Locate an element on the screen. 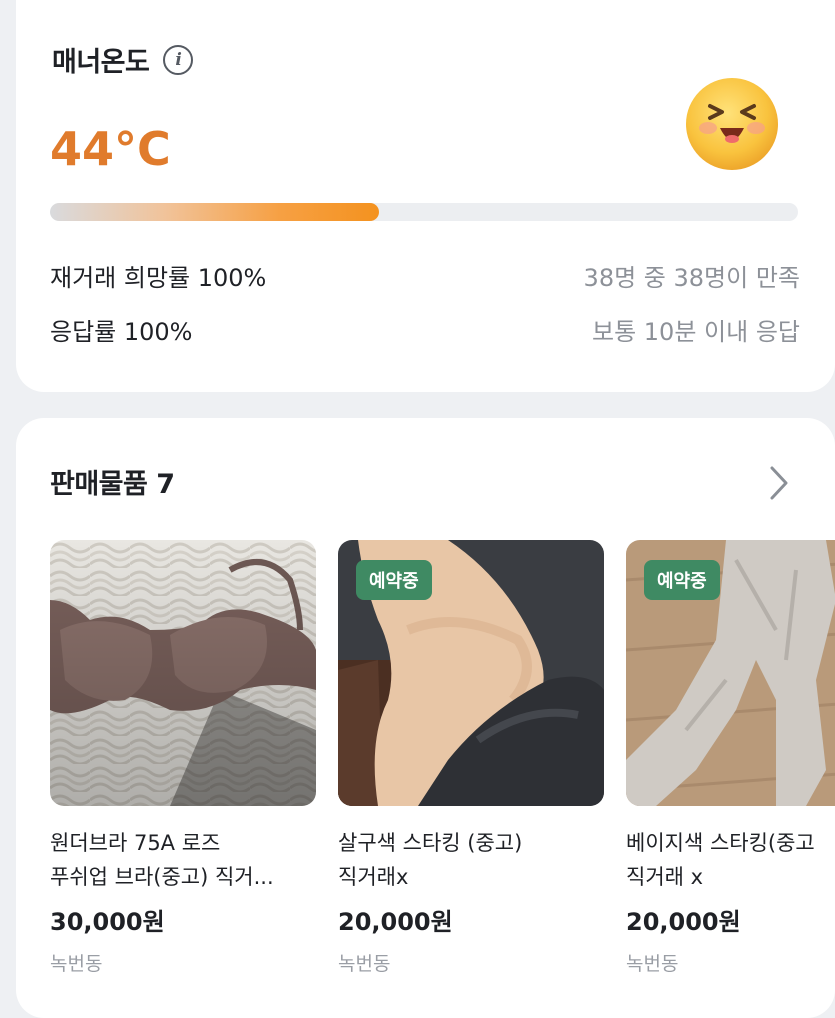  product-price: 30,000원 is located at coordinates (107, 922).